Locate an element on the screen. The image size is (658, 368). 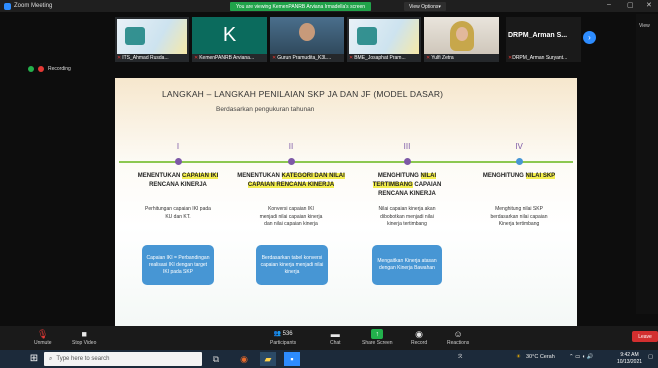
zoom-taskbar-icon: ▪ is located at coordinates (292, 359).